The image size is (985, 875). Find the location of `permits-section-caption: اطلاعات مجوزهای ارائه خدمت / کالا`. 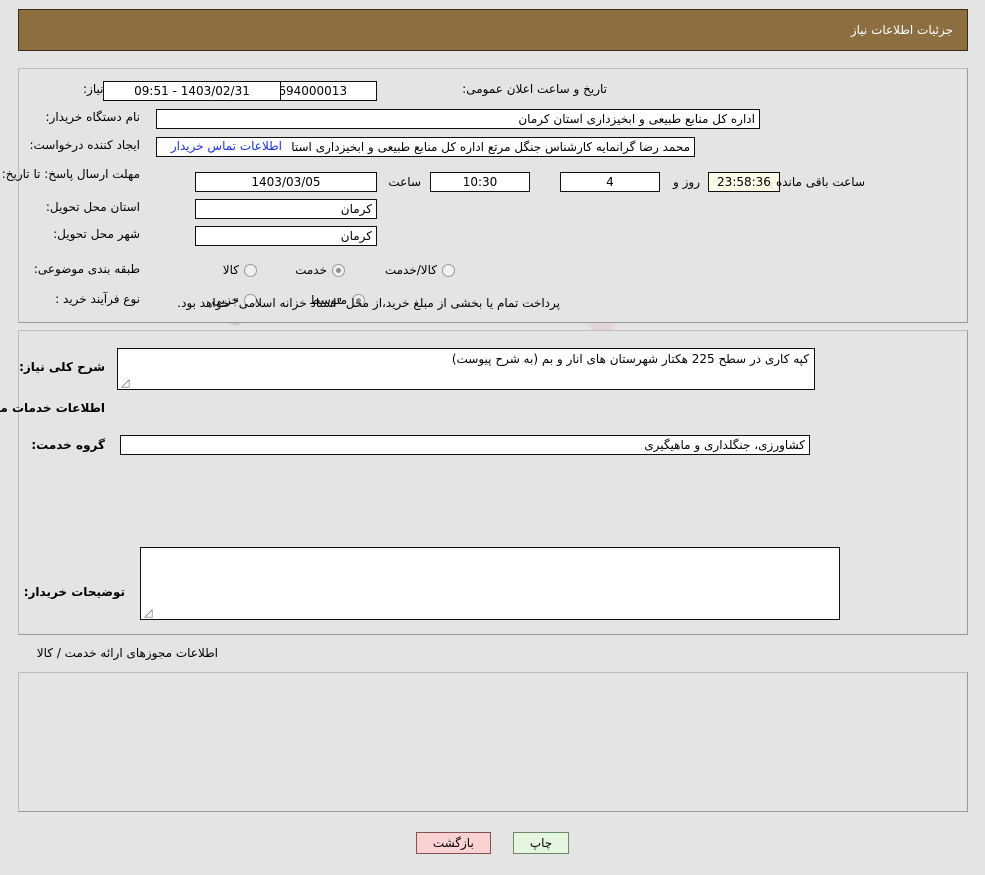

permits-section-caption: اطلاعات مجوزهای ارائه خدمت / کالا is located at coordinates (127, 653).